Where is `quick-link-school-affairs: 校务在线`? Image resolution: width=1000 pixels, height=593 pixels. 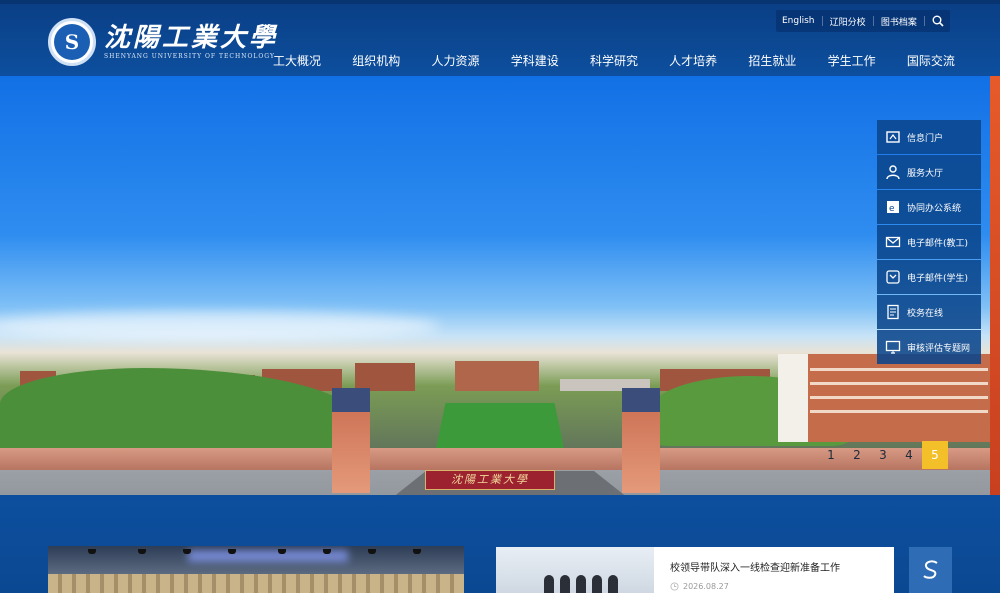
quick-link-school-affairs: 校务在线 is located at coordinates (929, 312).